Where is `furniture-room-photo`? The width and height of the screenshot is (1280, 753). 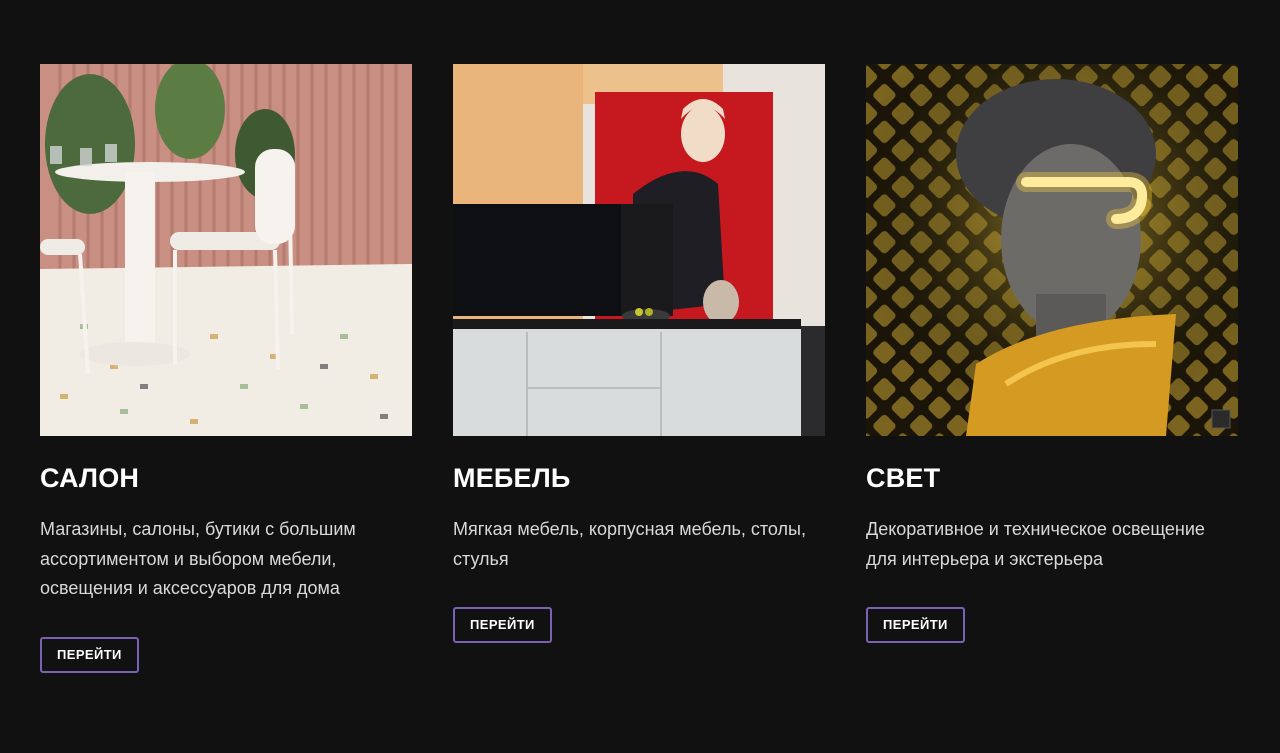 furniture-room-photo is located at coordinates (639, 250).